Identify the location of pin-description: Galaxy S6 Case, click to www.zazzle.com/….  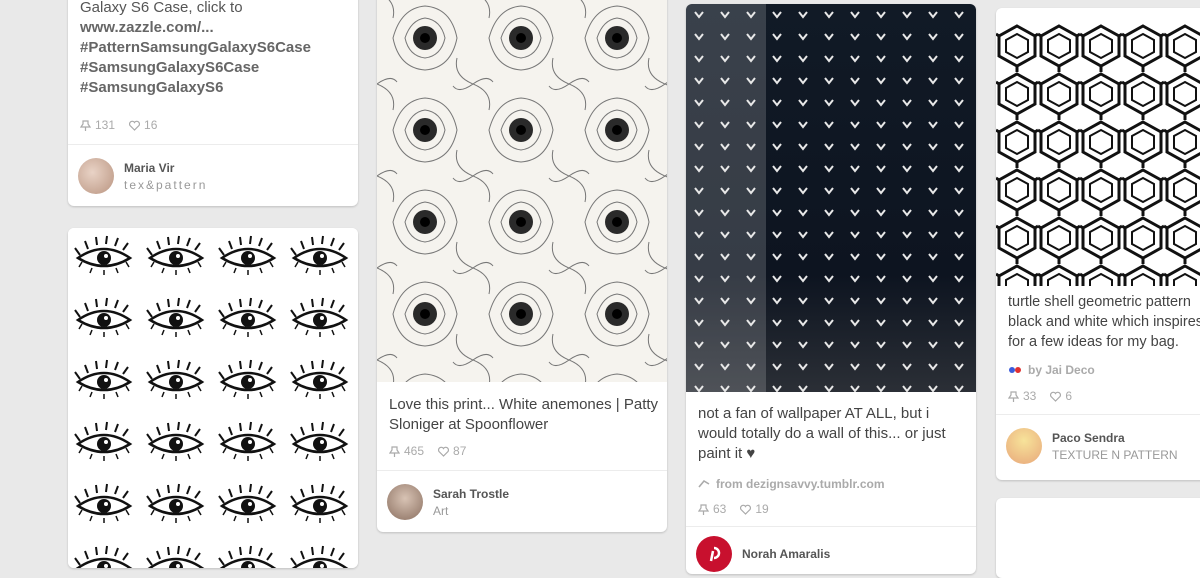
(195, 48).